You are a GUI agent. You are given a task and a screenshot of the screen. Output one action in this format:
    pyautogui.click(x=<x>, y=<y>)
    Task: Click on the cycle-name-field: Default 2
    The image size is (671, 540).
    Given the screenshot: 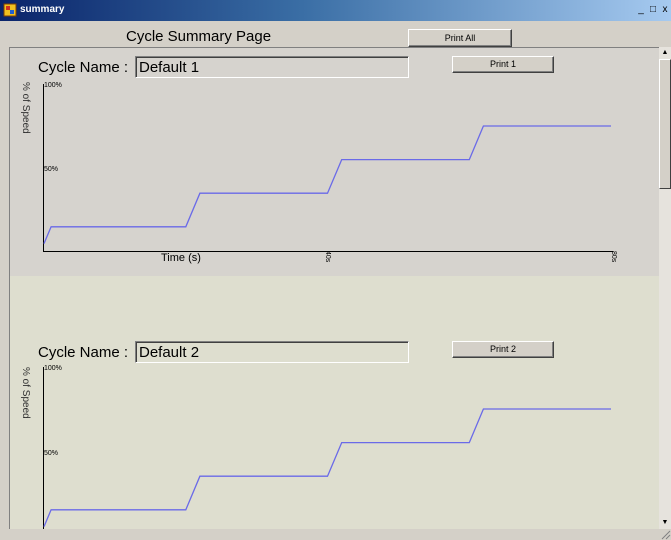 What is the action you would take?
    pyautogui.click(x=272, y=352)
    